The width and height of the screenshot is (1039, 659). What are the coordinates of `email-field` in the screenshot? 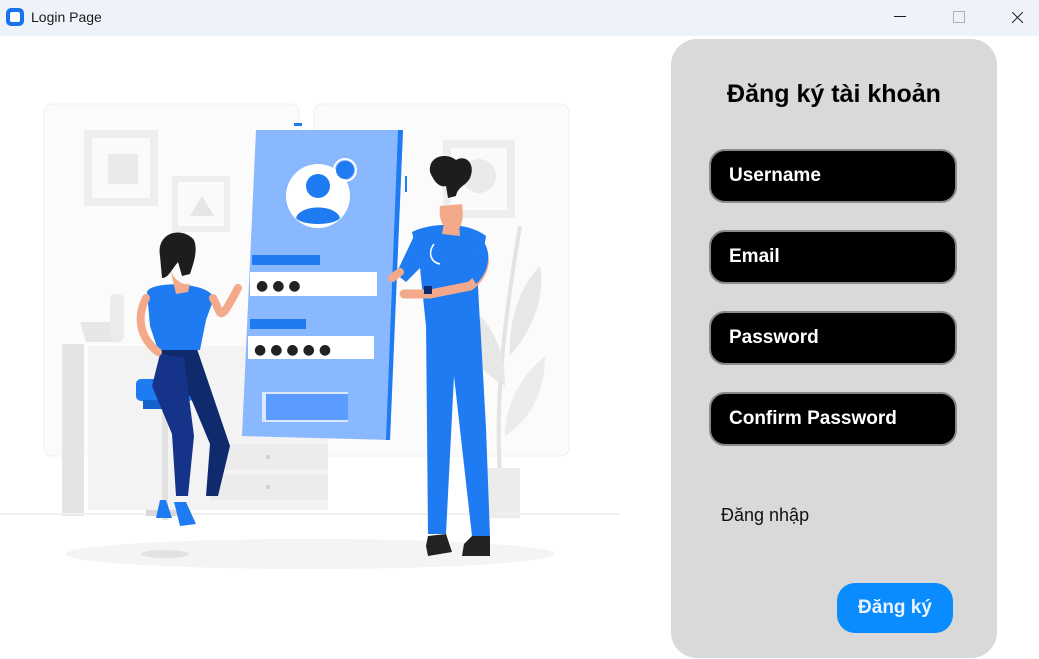 It's located at (833, 257).